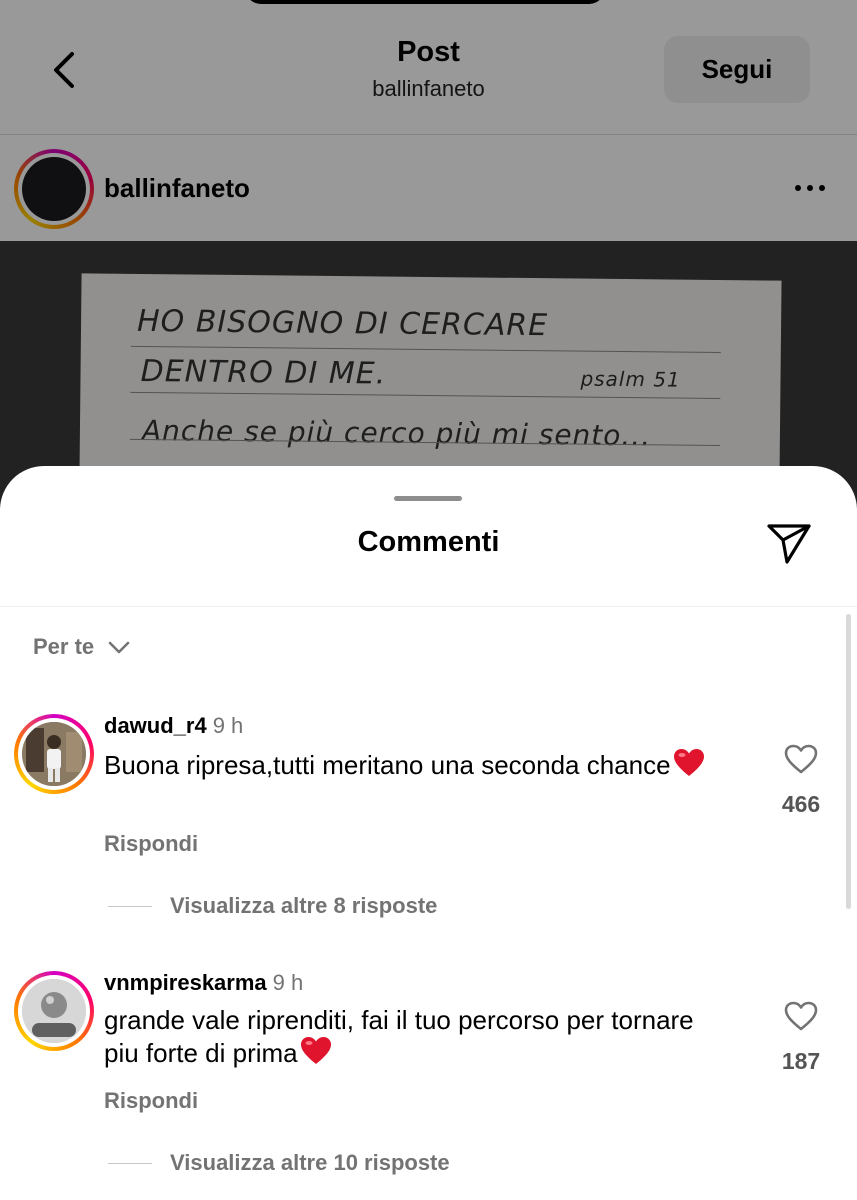 The height and width of the screenshot is (1200, 857). I want to click on comment-username: dawud_r4, so click(155, 725).